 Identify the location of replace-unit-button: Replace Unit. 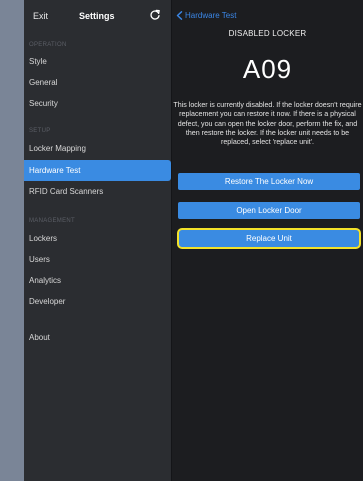
(269, 238).